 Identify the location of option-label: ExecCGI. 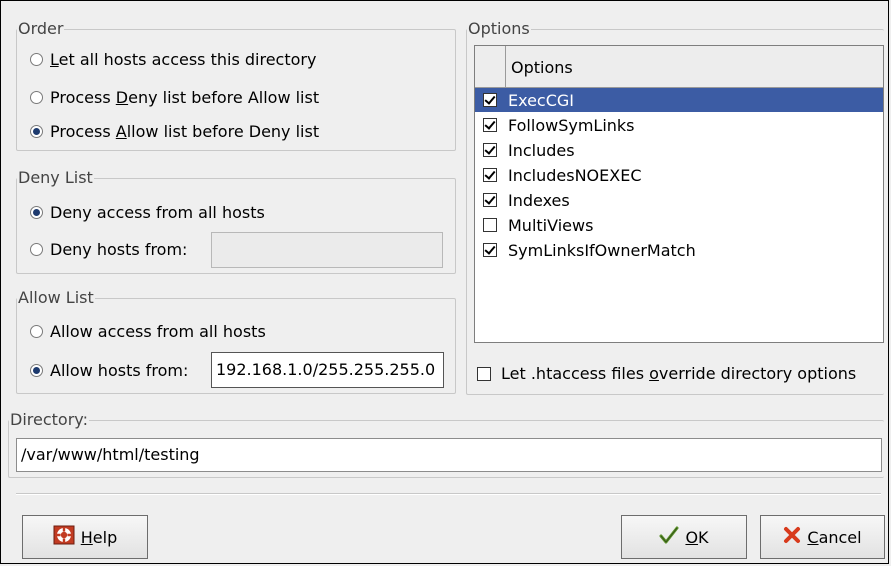
(541, 100).